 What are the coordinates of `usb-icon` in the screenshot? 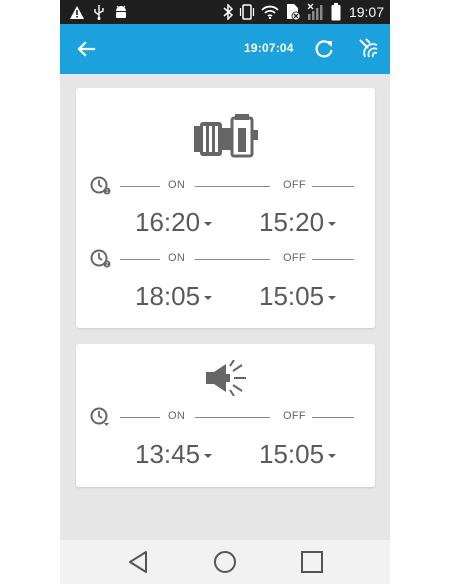 It's located at (99, 12).